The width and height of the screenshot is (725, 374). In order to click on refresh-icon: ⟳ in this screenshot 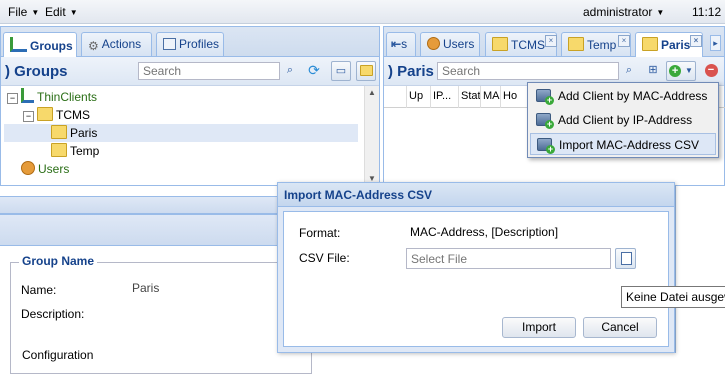, I will do `click(314, 71)`.